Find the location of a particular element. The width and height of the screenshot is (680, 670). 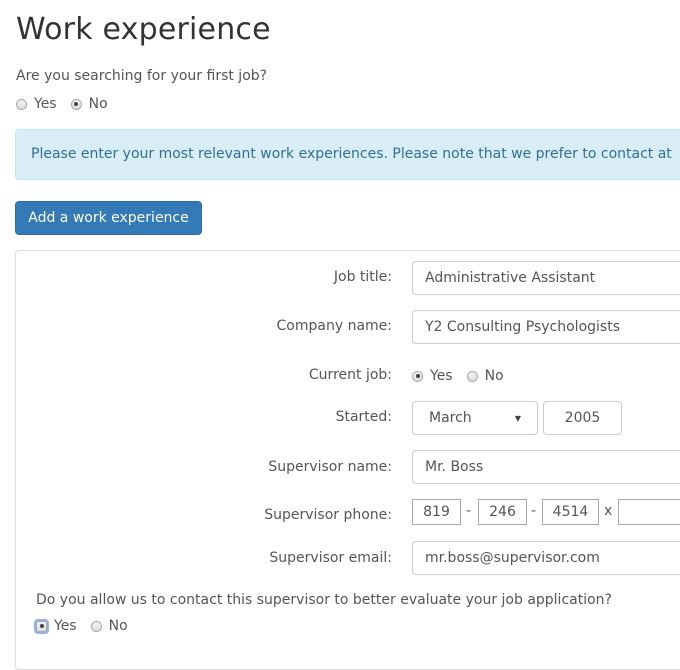

first-job-radio-group: Yes No is located at coordinates (69, 104).